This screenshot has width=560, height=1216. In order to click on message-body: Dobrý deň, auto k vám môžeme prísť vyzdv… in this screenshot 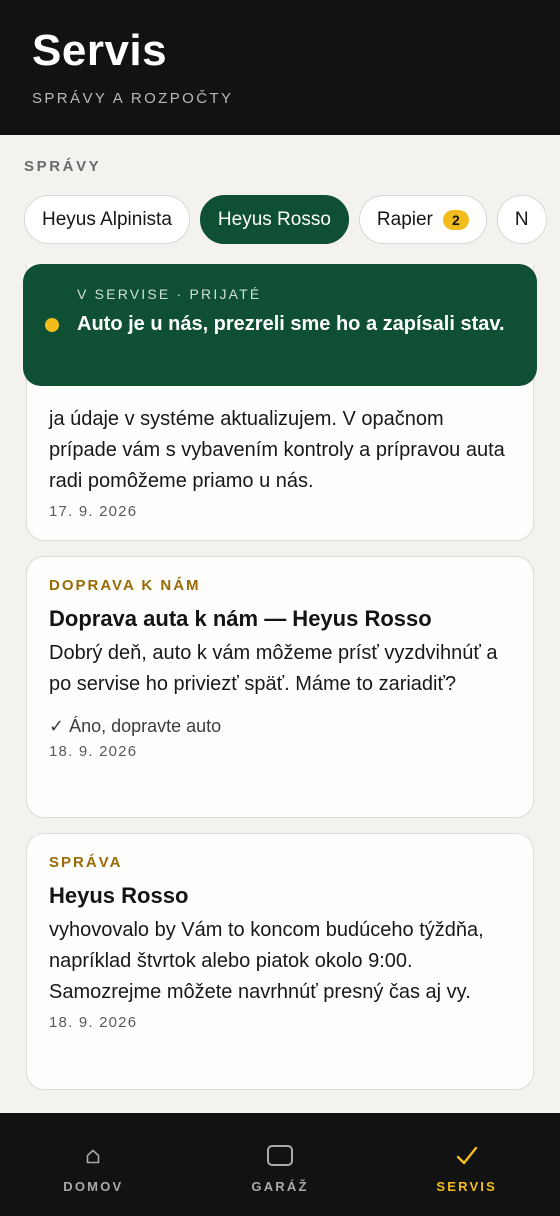, I will do `click(273, 668)`.